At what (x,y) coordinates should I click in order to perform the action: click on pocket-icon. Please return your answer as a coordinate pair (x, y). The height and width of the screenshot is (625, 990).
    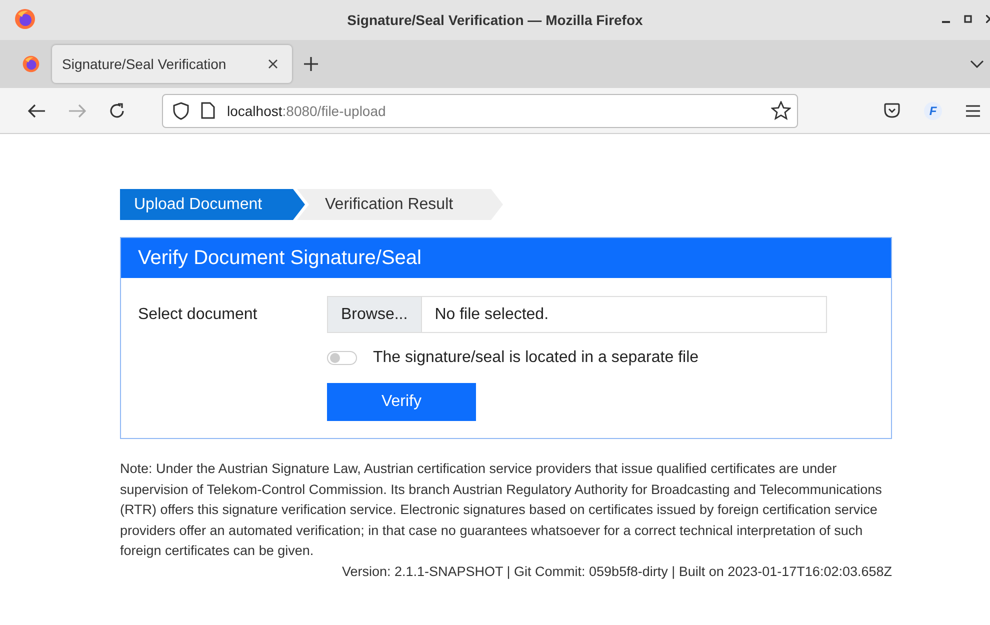
    Looking at the image, I should click on (892, 110).